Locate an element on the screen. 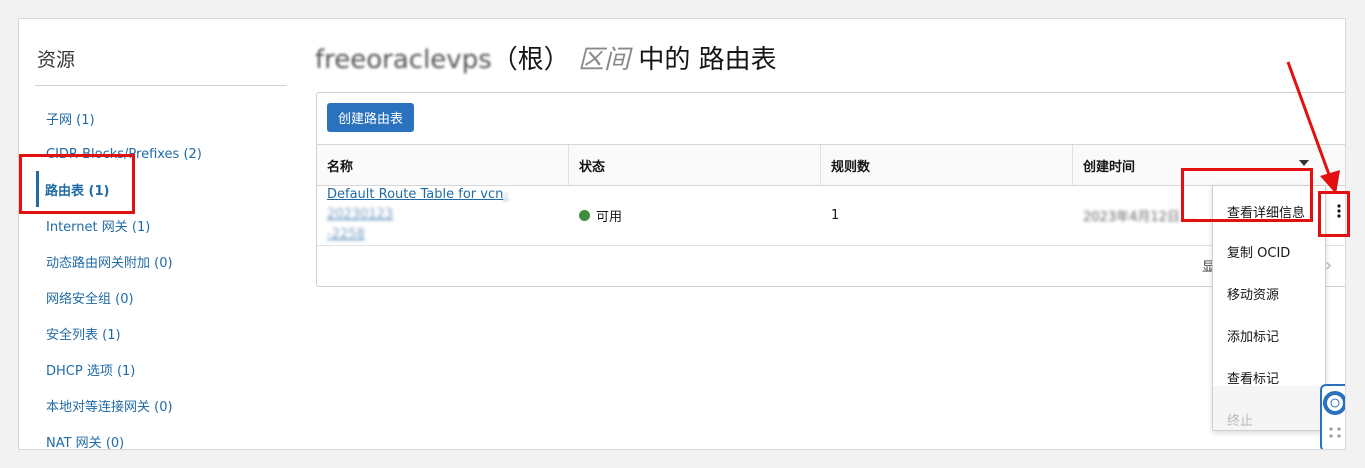 This screenshot has height=468, width=1365. sidebar-item-route-tables: 路由表 (1) is located at coordinates (72, 189).